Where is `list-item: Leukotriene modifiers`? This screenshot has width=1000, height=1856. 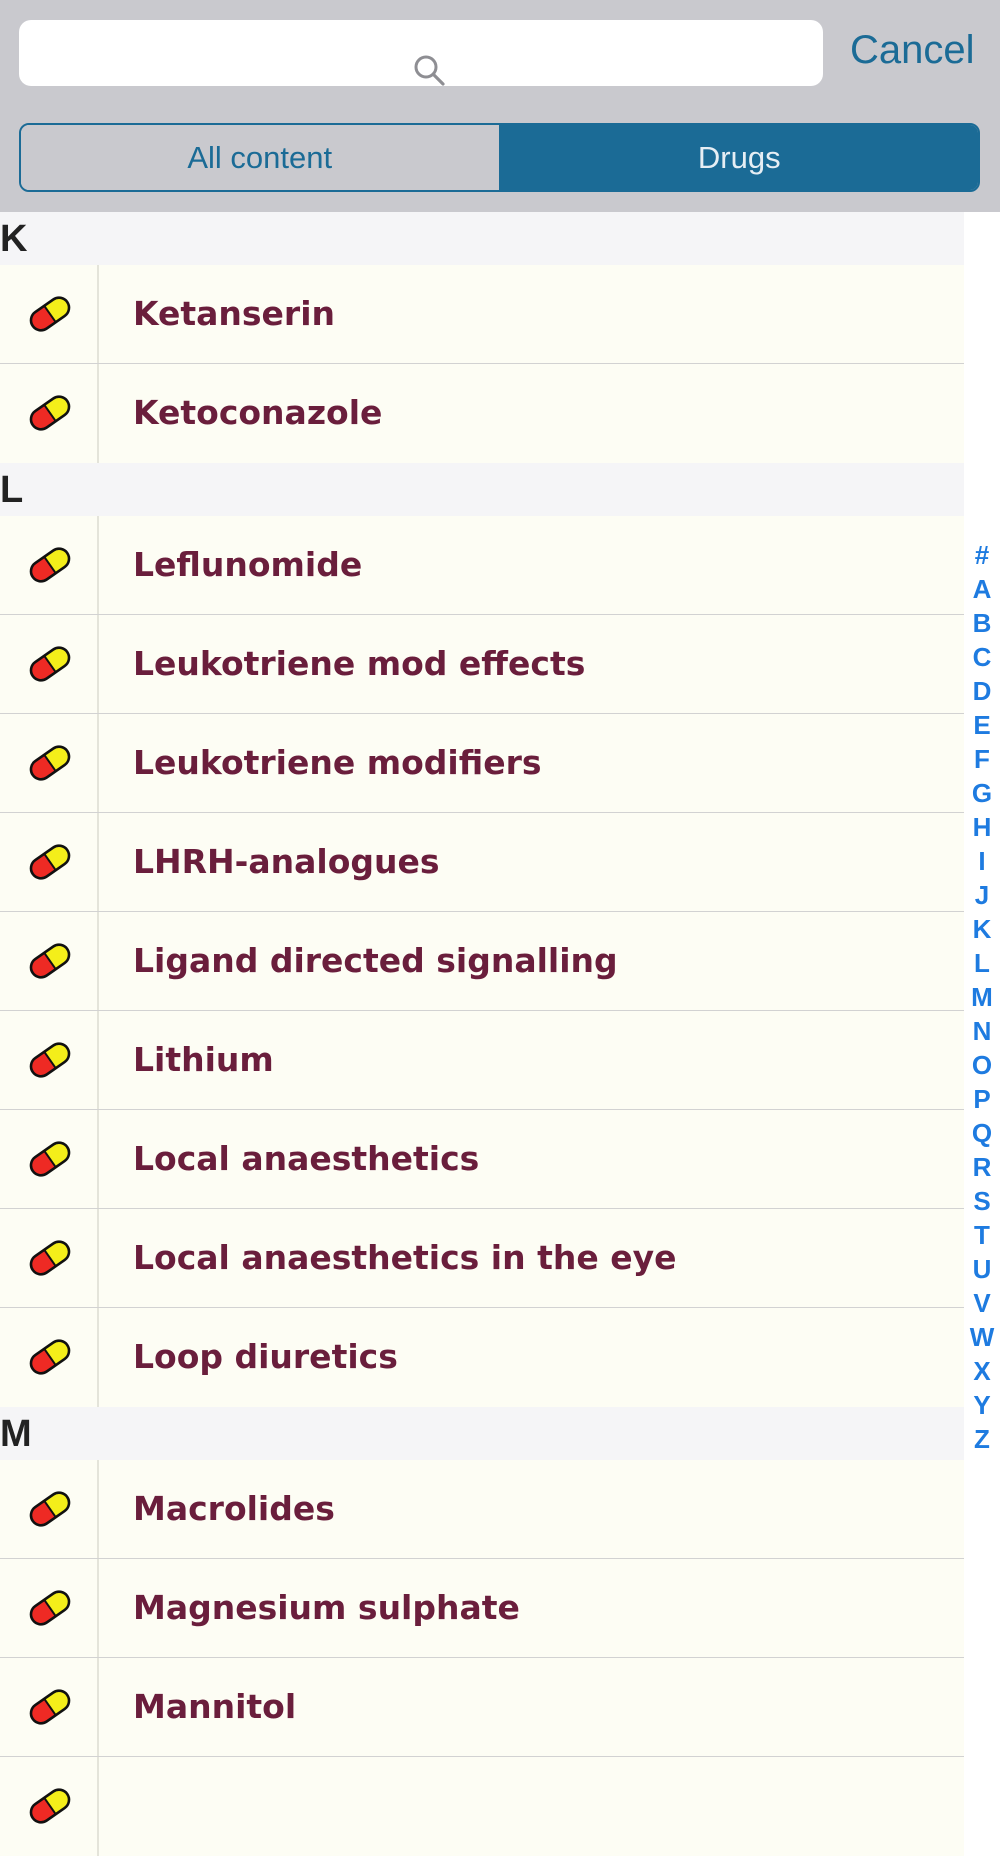 list-item: Leukotriene modifiers is located at coordinates (482, 763).